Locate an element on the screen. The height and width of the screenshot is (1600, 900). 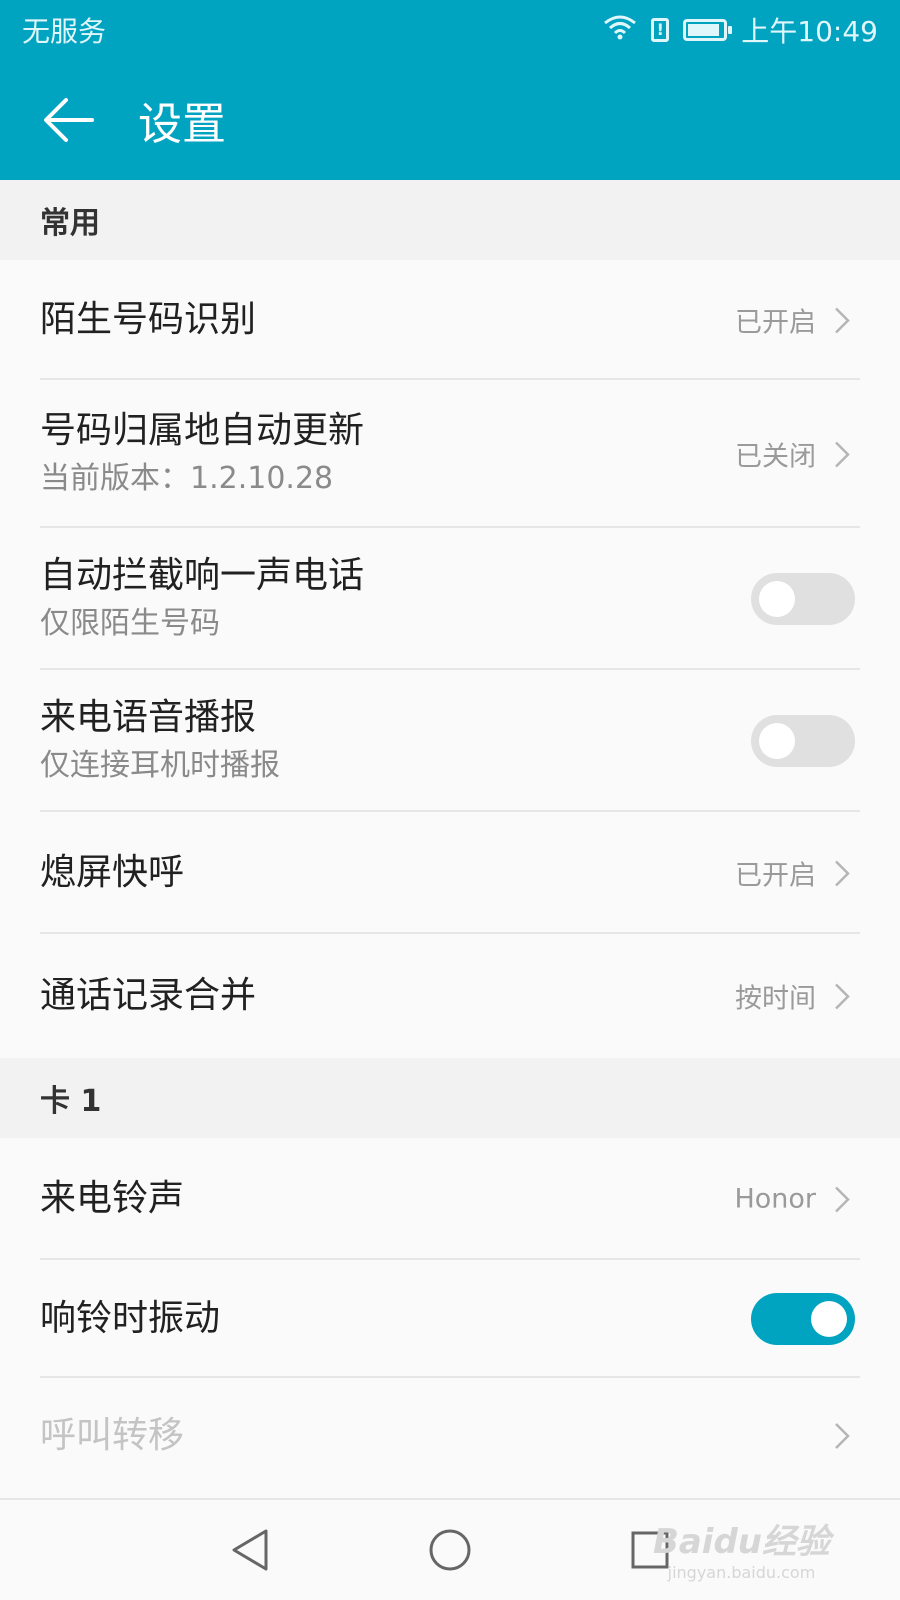
status-icons: ! 上午10:49 is located at coordinates (740, 30).